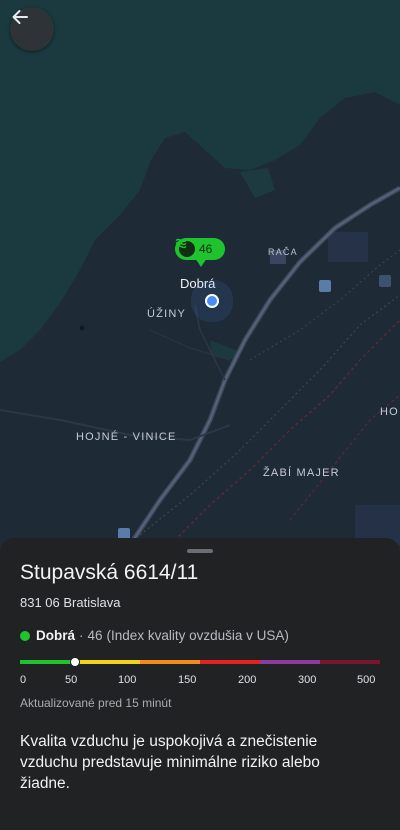 The width and height of the screenshot is (400, 830). Describe the element at coordinates (25, 635) in the screenshot. I see `status-dot` at that location.